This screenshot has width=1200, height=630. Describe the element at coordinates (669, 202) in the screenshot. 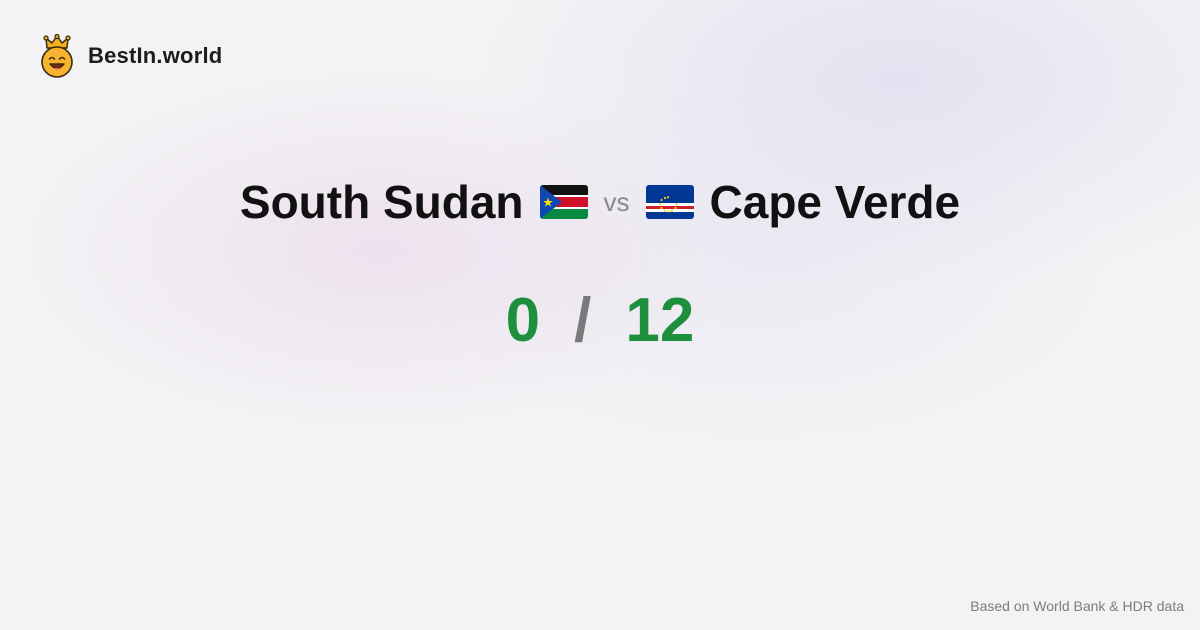

I see `cape-verde-flag-icon` at that location.